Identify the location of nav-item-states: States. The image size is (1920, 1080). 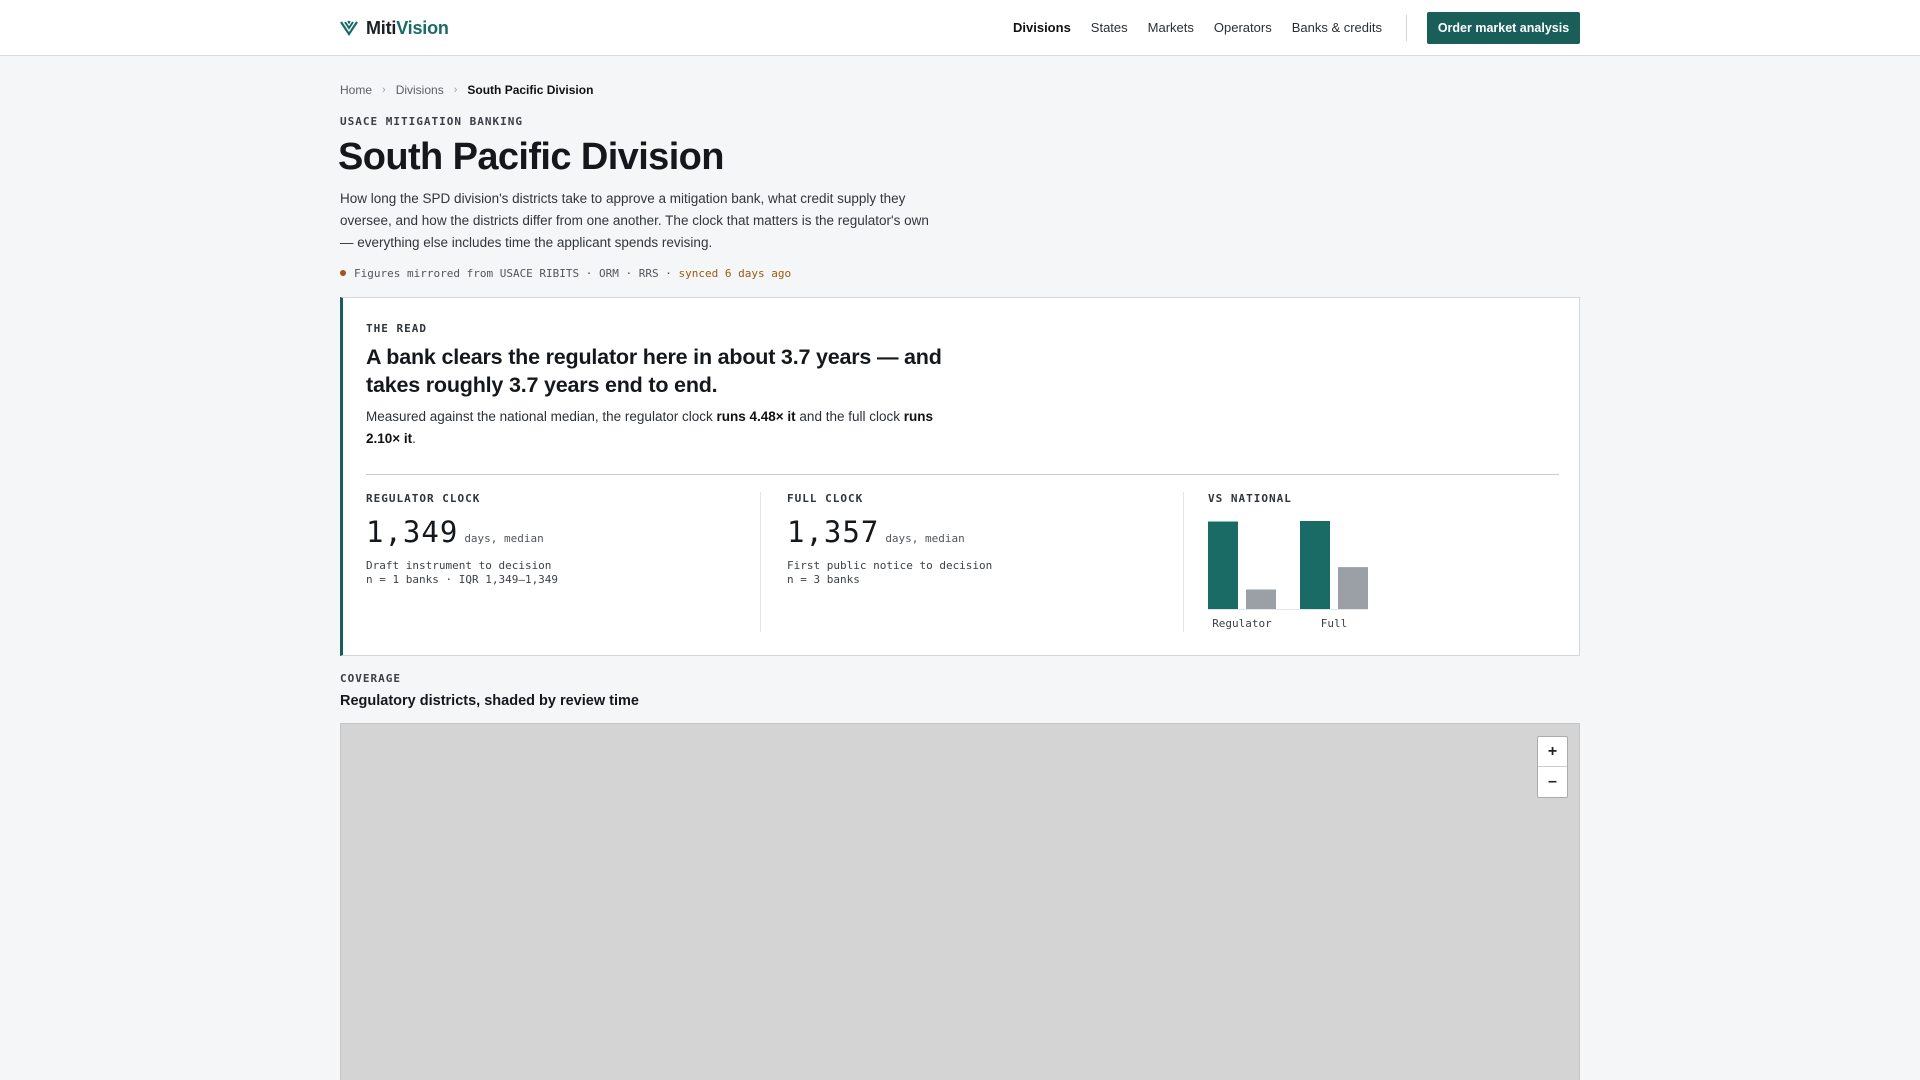
(1109, 28).